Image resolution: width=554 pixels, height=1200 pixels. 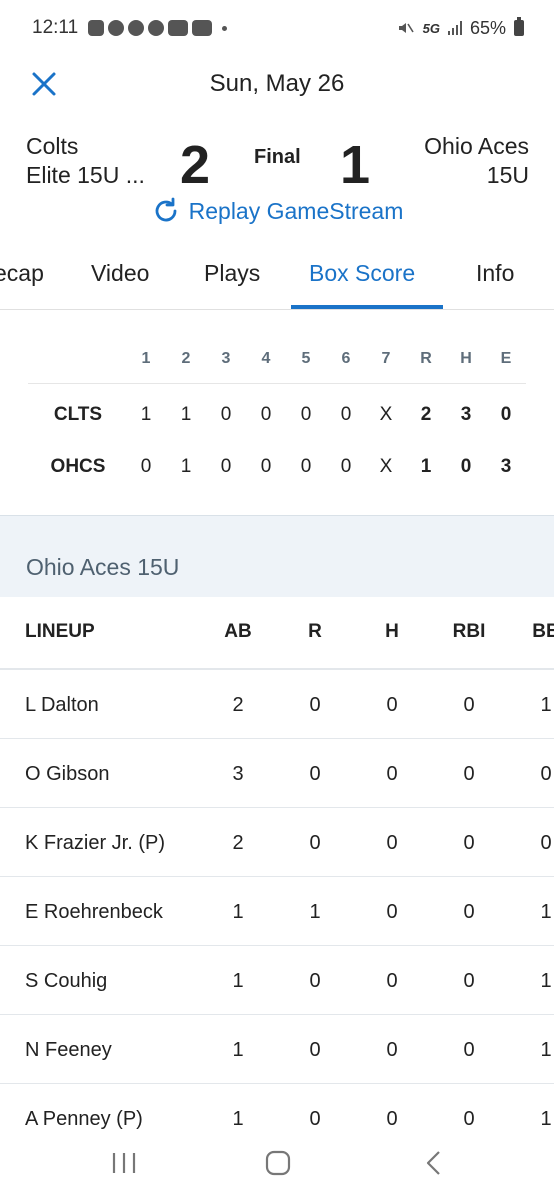 What do you see at coordinates (506, 414) in the screenshot?
I see `total-errors: 0` at bounding box center [506, 414].